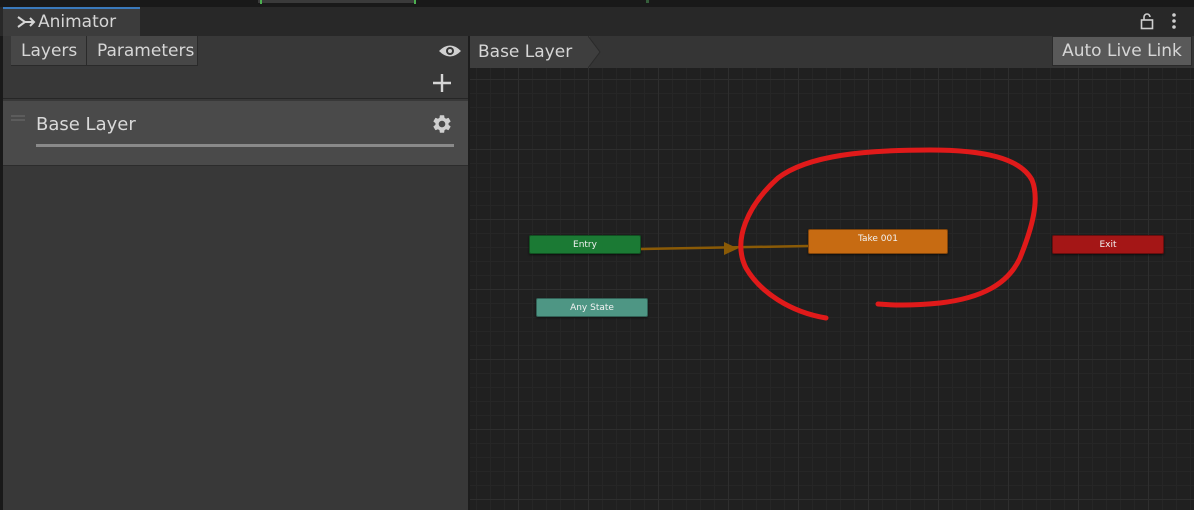  What do you see at coordinates (235, 133) in the screenshot?
I see `layer-item-base-layer: Base Layer` at bounding box center [235, 133].